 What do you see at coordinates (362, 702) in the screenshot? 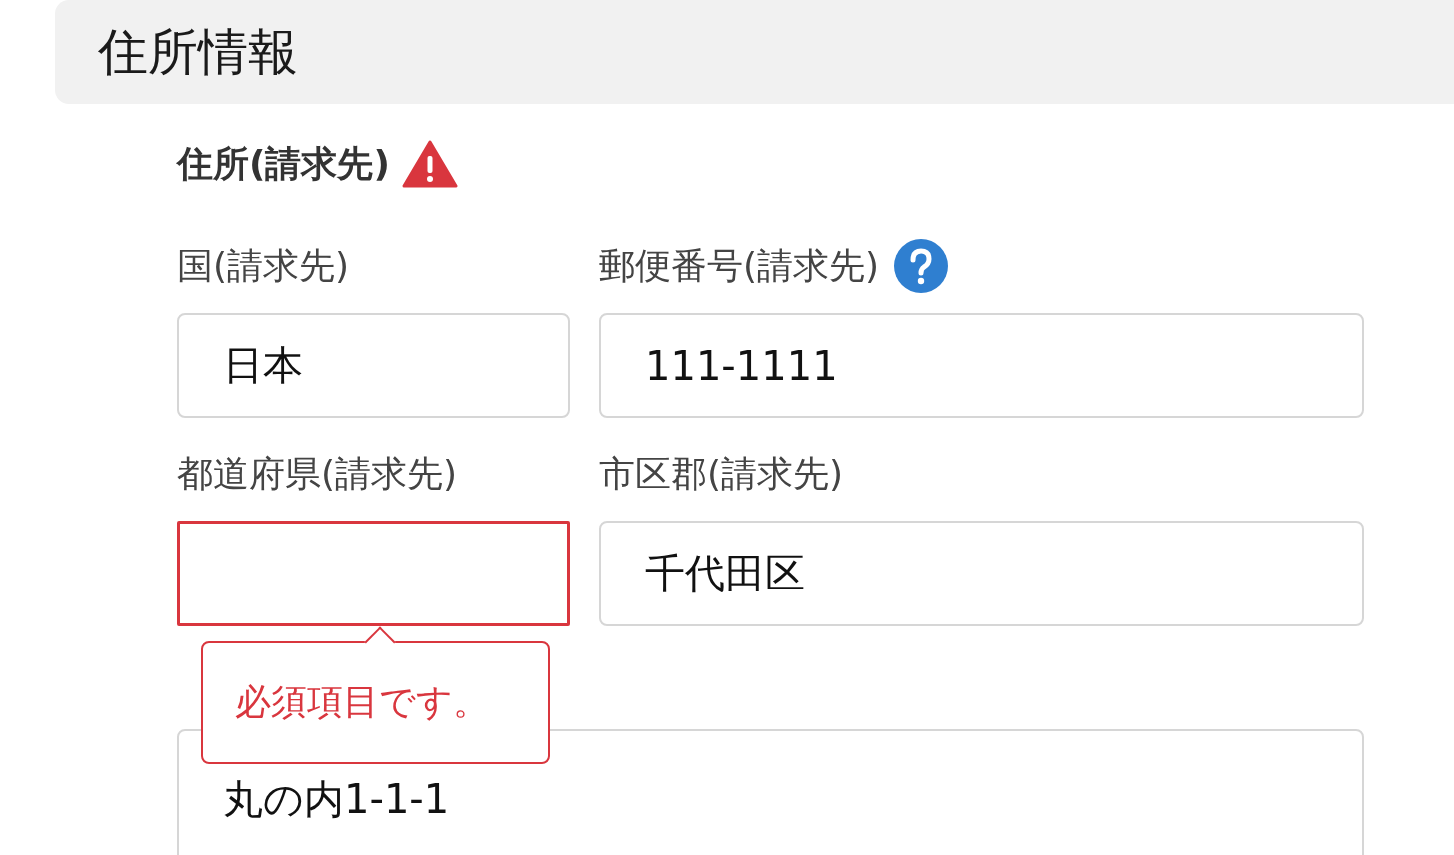
I see `error-message: 必須項目です。` at bounding box center [362, 702].